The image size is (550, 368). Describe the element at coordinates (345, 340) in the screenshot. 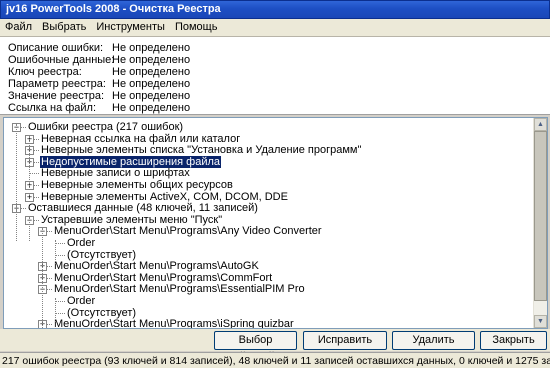

I see `fix-button: Исправить` at that location.